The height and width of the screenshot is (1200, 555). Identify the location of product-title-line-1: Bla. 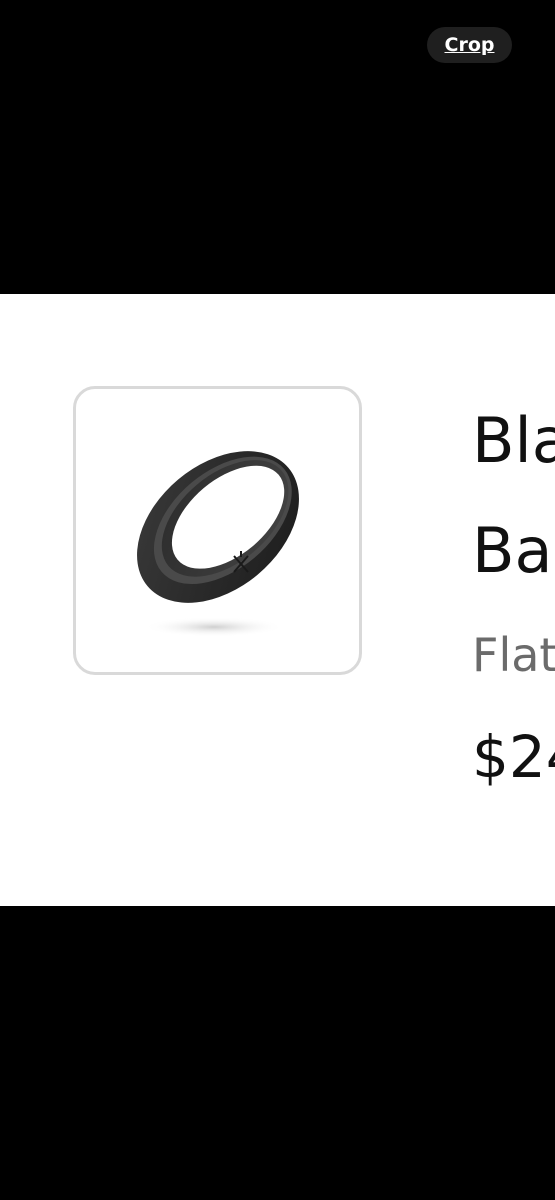
(513, 440).